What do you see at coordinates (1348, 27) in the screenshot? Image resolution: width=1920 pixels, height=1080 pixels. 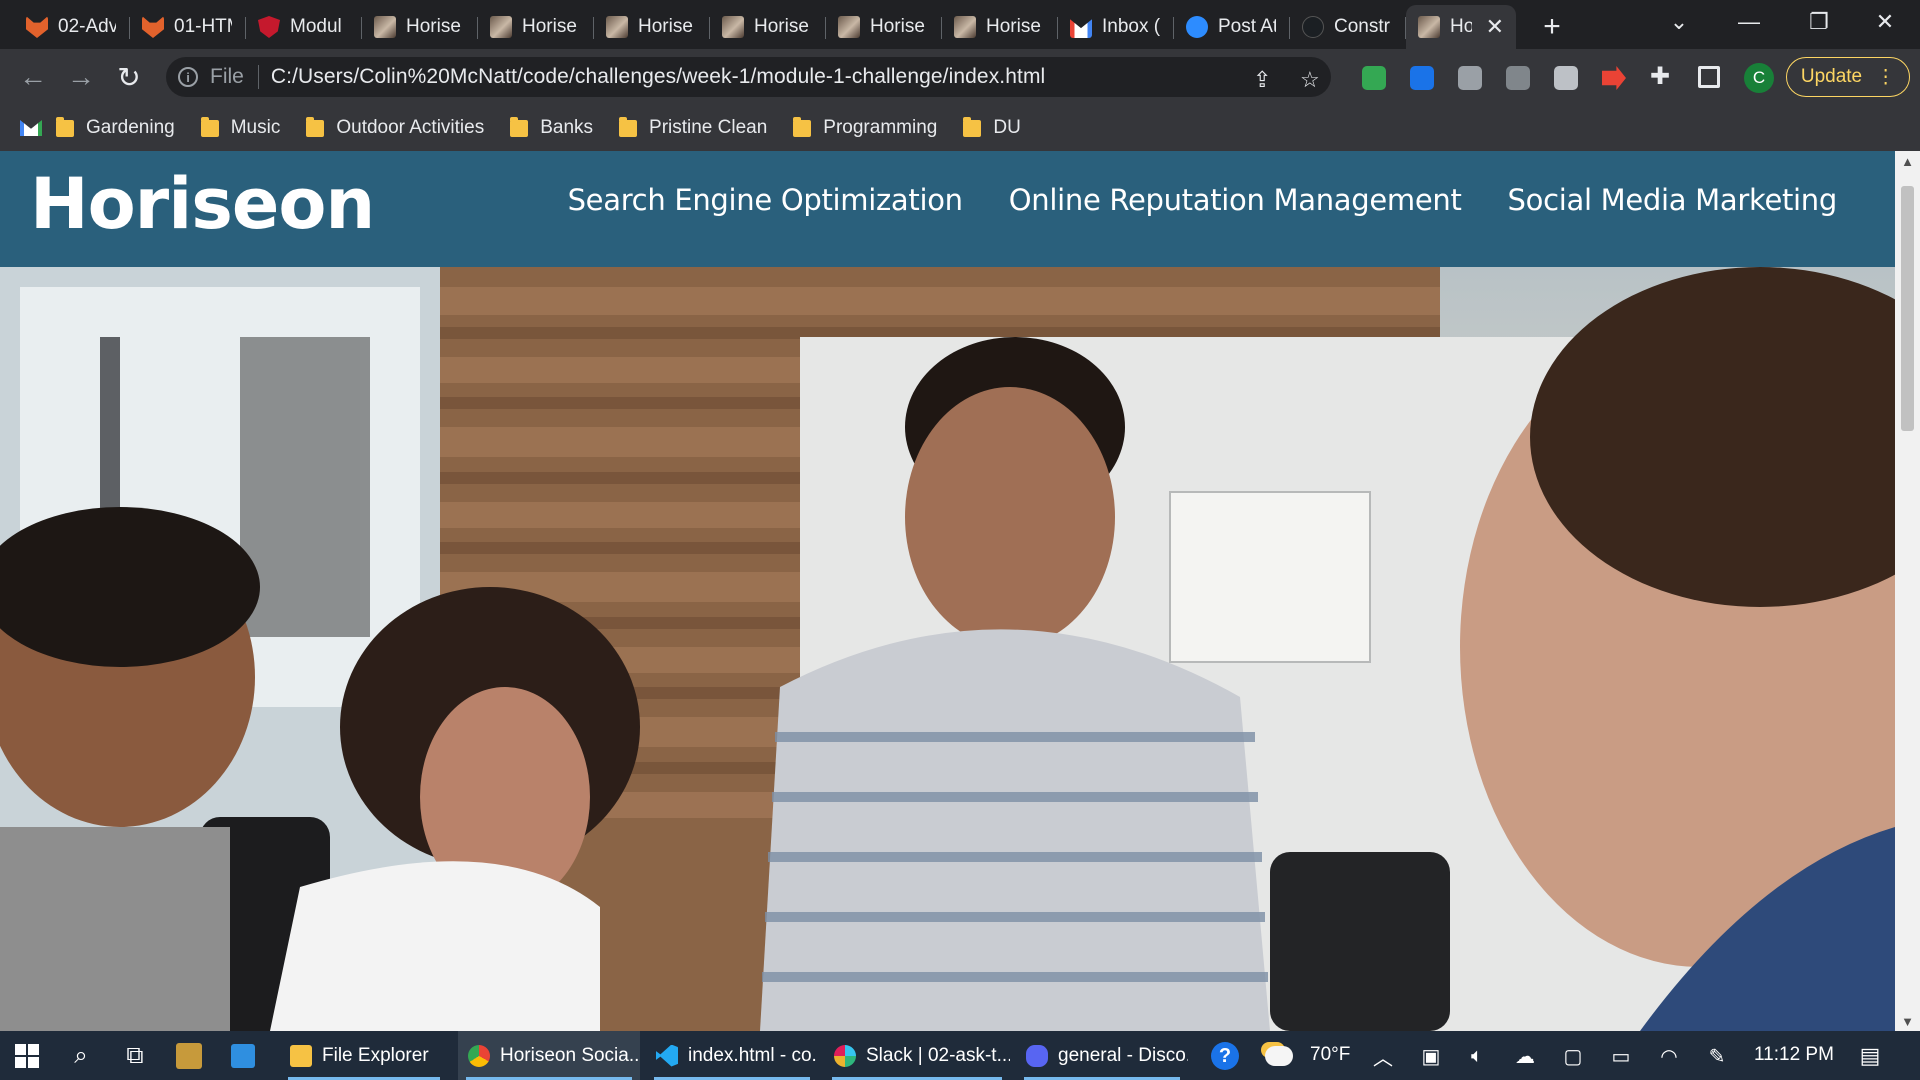 I see `browser-tab: Constr` at bounding box center [1348, 27].